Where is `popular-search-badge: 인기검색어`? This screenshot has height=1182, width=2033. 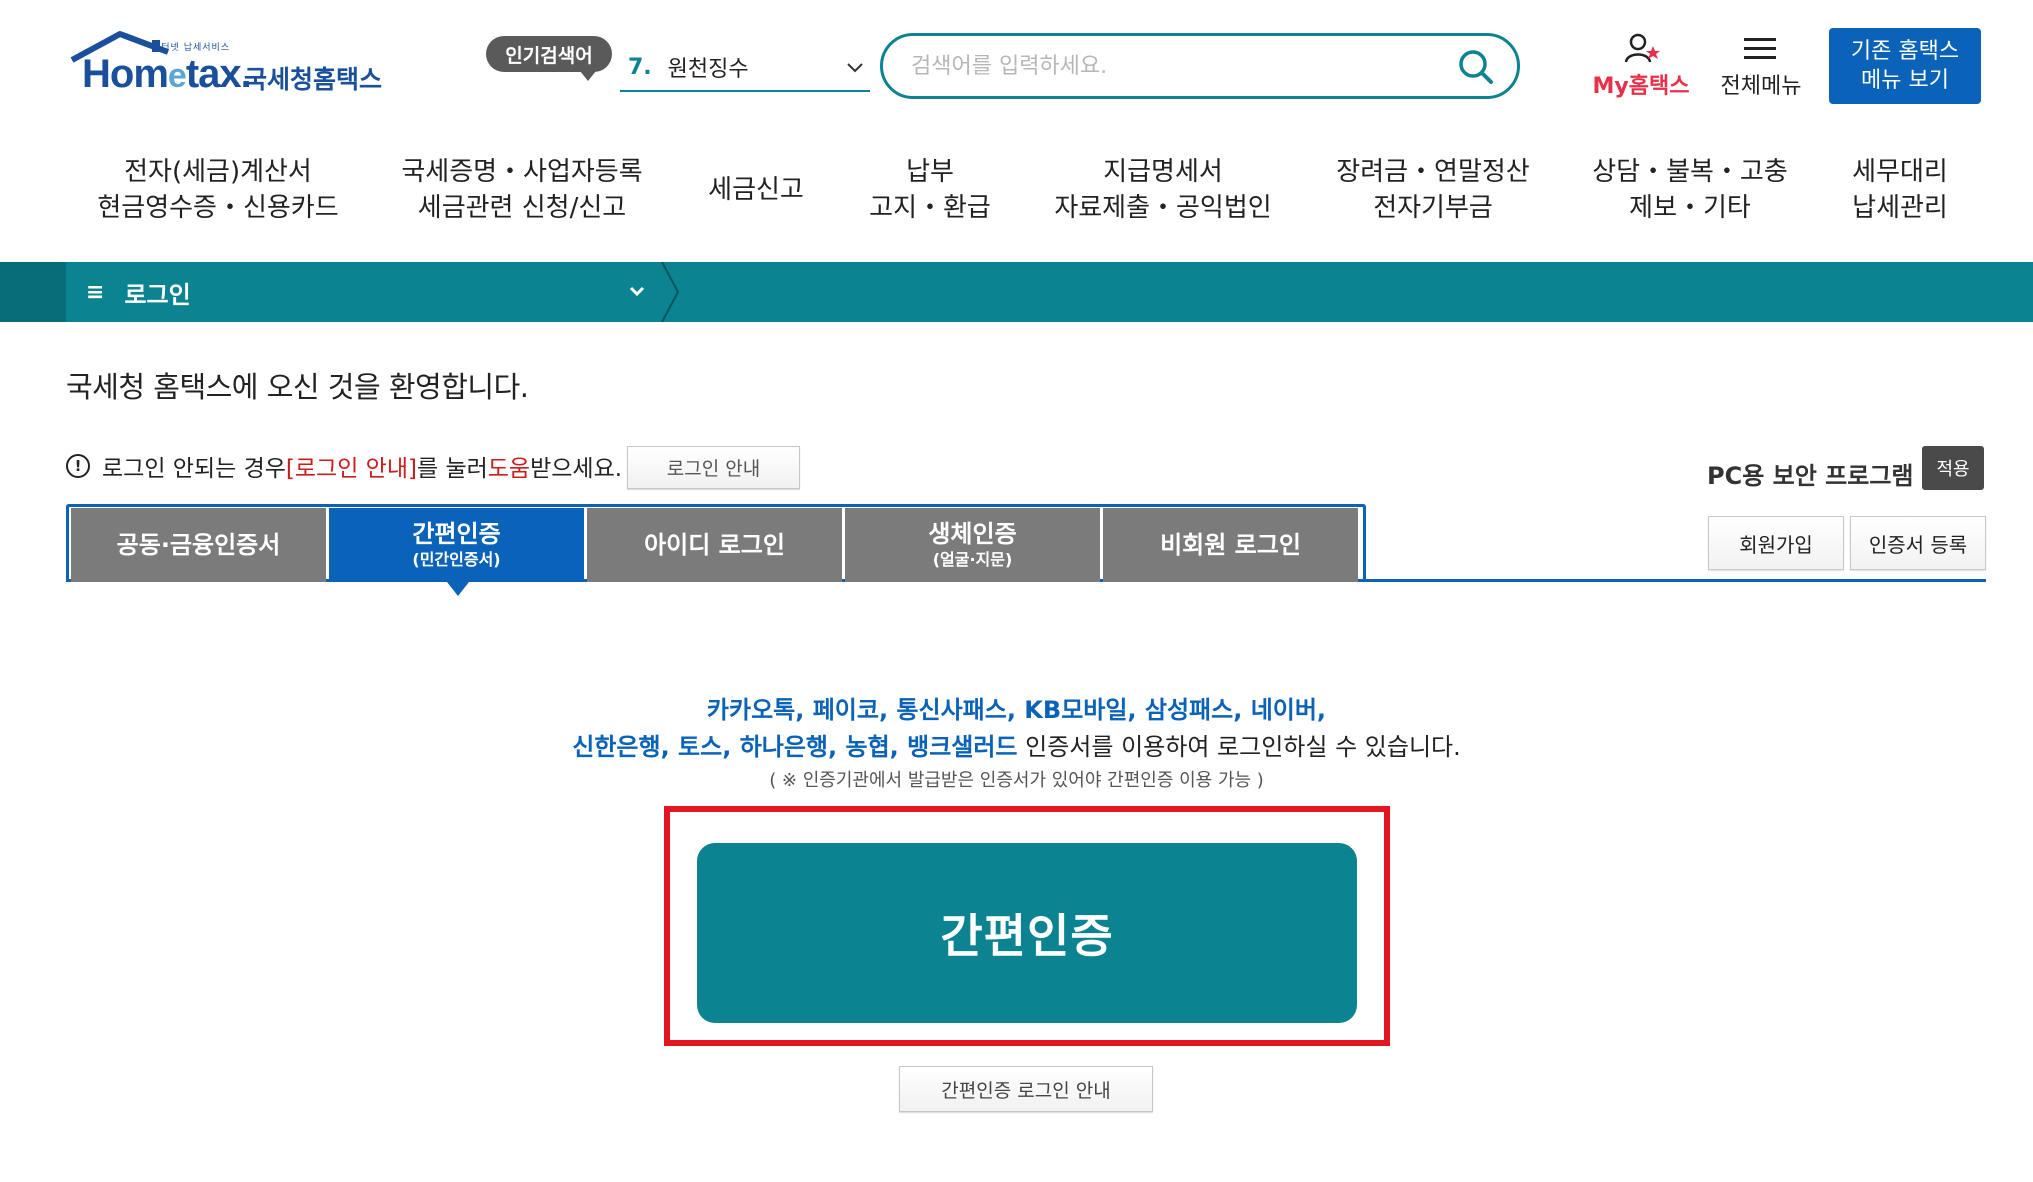
popular-search-badge: 인기검색어 is located at coordinates (549, 58).